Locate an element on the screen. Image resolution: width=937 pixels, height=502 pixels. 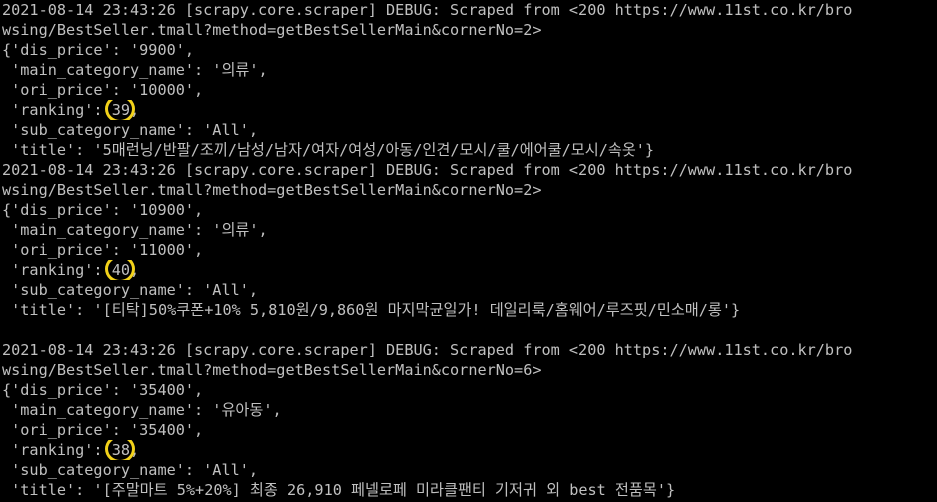
ranking-line: 'ranking': 39, is located at coordinates (469, 110).